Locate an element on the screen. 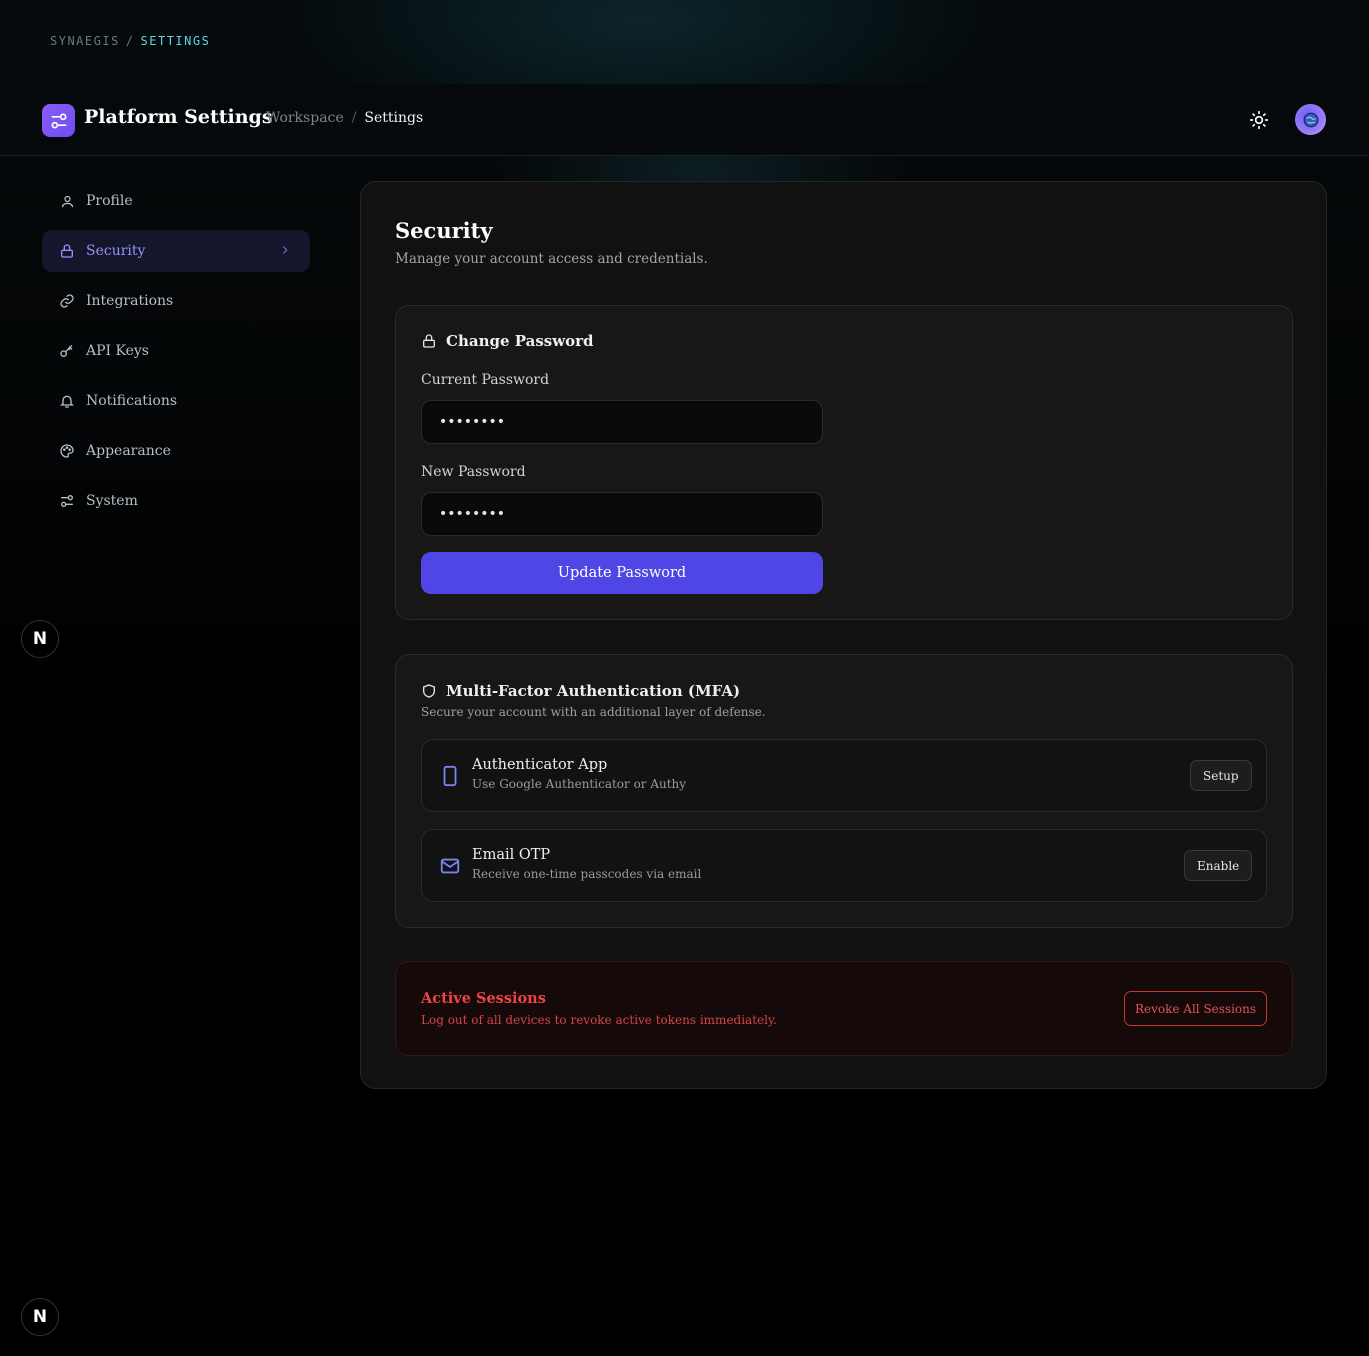 Image resolution: width=1369 pixels, height=1356 pixels. revoke-all-sessions-button: Revoke All Sessions is located at coordinates (1195, 1008).